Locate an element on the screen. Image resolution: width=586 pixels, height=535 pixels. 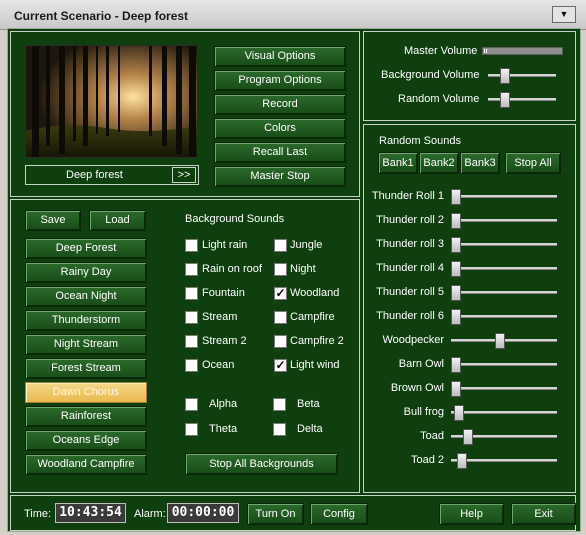
random-sound-slider-bull-frog is located at coordinates (458, 413).